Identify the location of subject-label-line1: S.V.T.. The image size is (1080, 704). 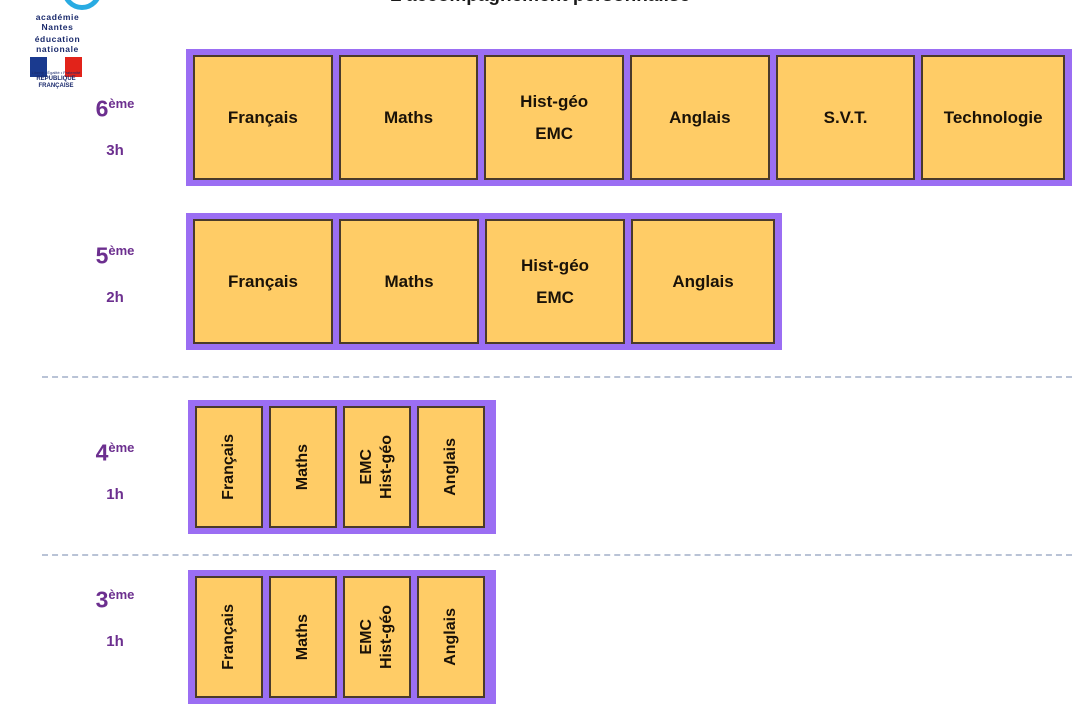
(845, 117).